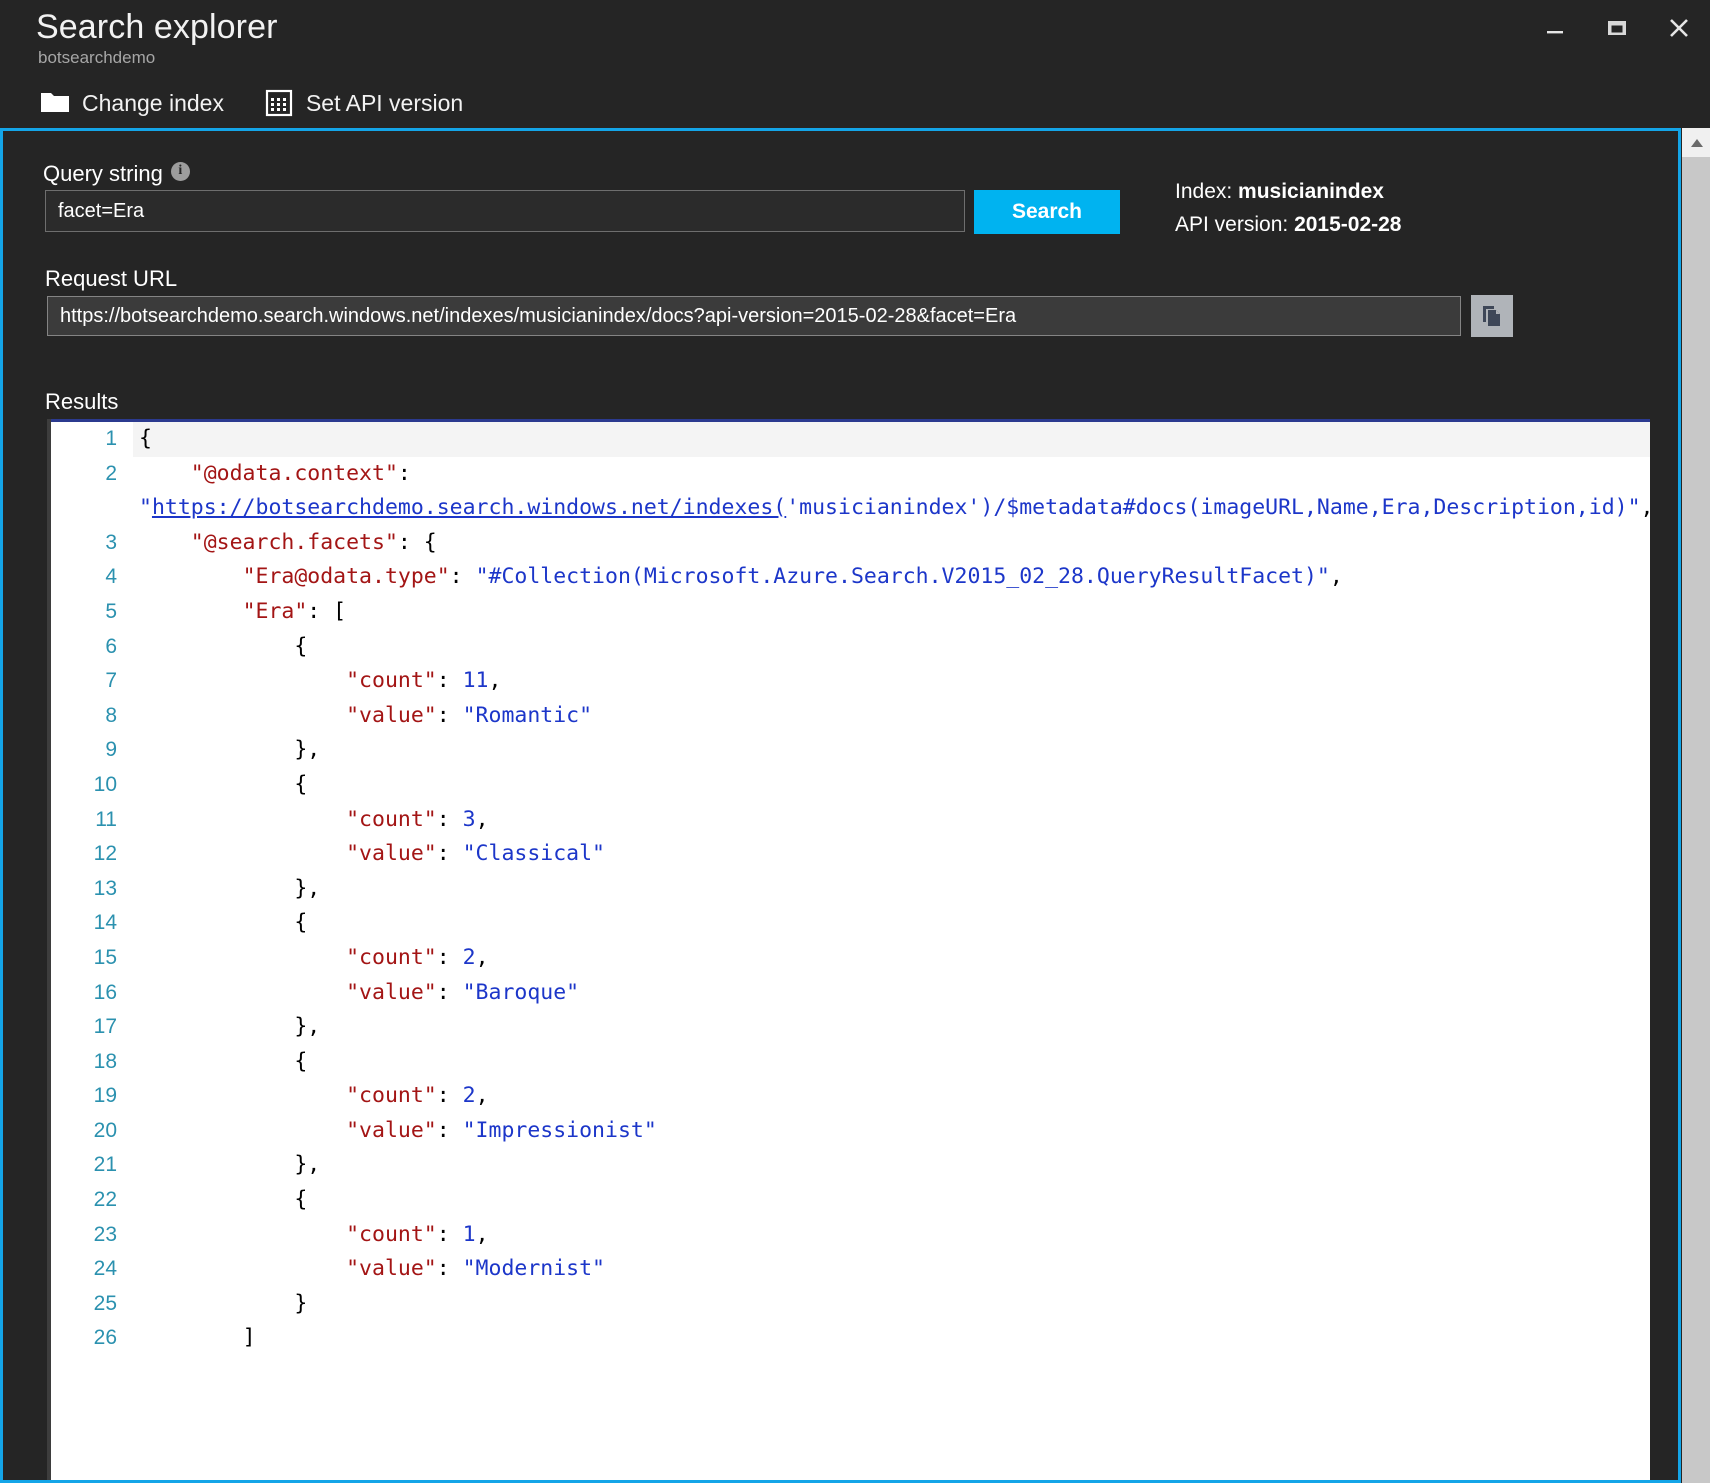 Image resolution: width=1710 pixels, height=1483 pixels. I want to click on results-label: Results, so click(82, 401).